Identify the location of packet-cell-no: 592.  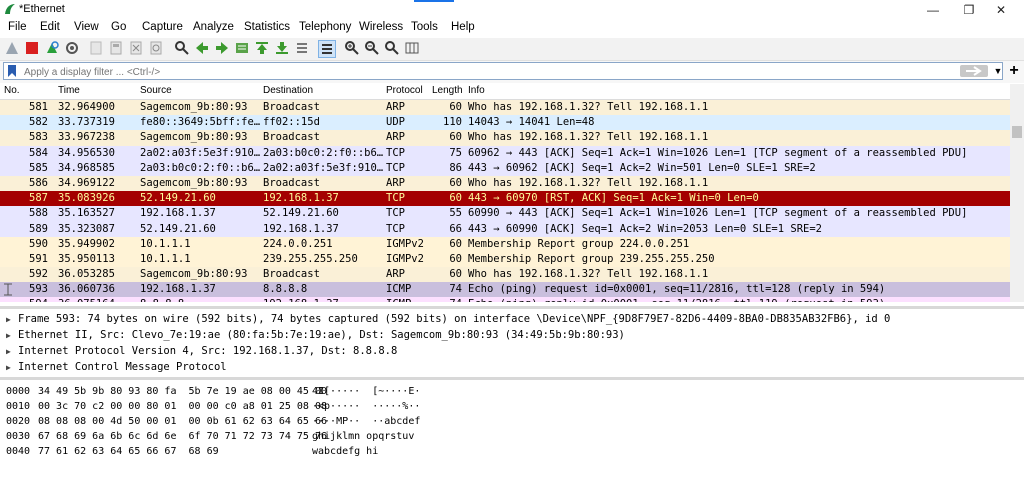
(38, 274).